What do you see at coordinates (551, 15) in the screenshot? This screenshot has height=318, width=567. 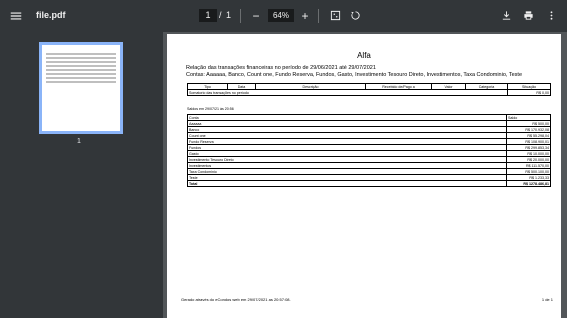 I see `more-options-icon` at bounding box center [551, 15].